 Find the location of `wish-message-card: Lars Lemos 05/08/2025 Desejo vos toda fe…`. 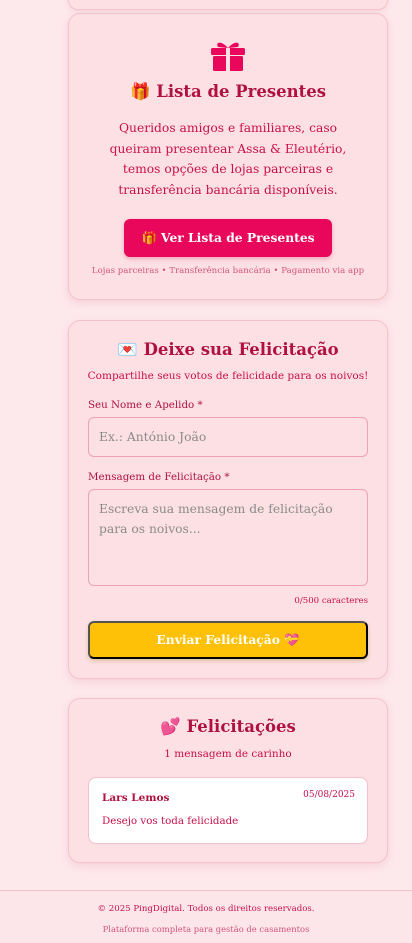

wish-message-card: Lars Lemos 05/08/2025 Desejo vos toda fe… is located at coordinates (228, 810).